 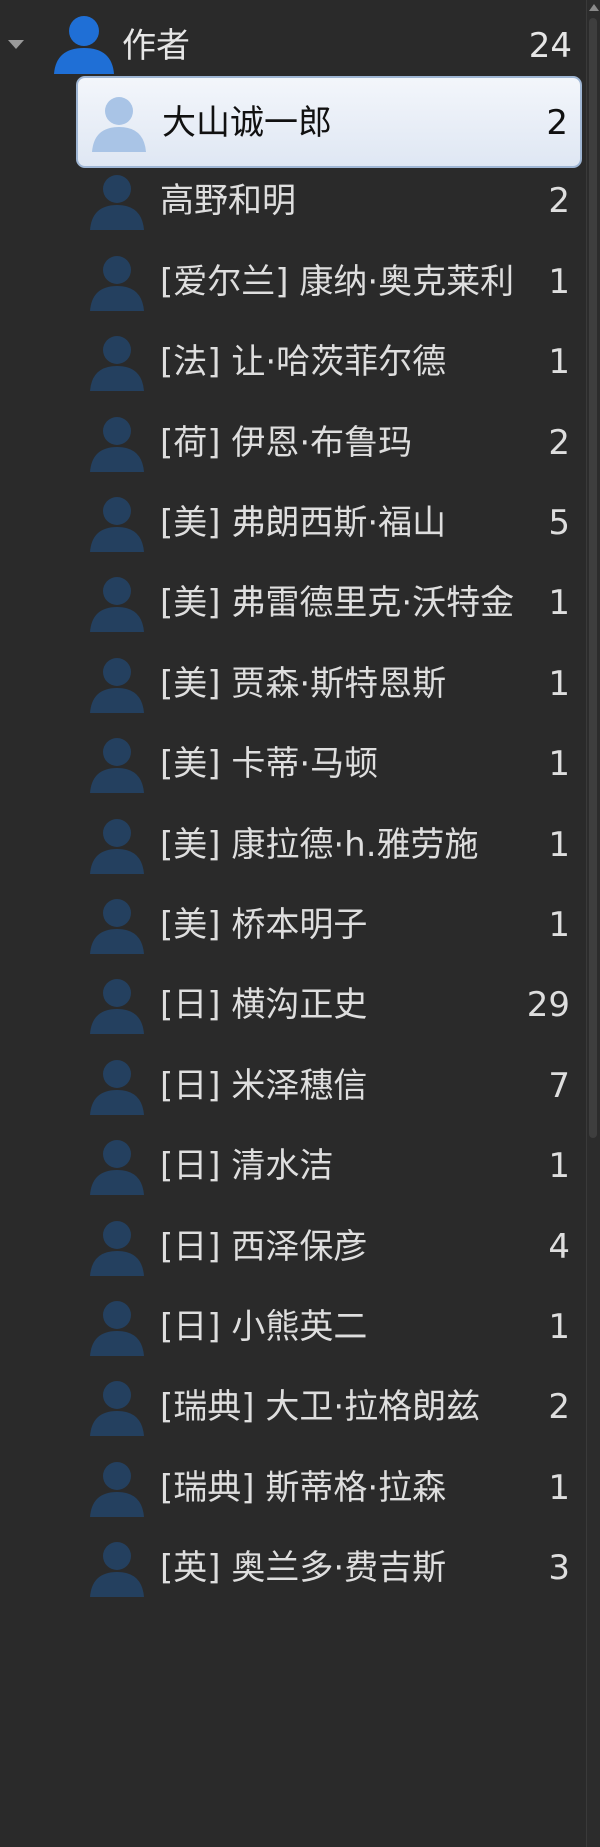 What do you see at coordinates (264, 1327) in the screenshot?
I see `author-name: [日] 小熊英二` at bounding box center [264, 1327].